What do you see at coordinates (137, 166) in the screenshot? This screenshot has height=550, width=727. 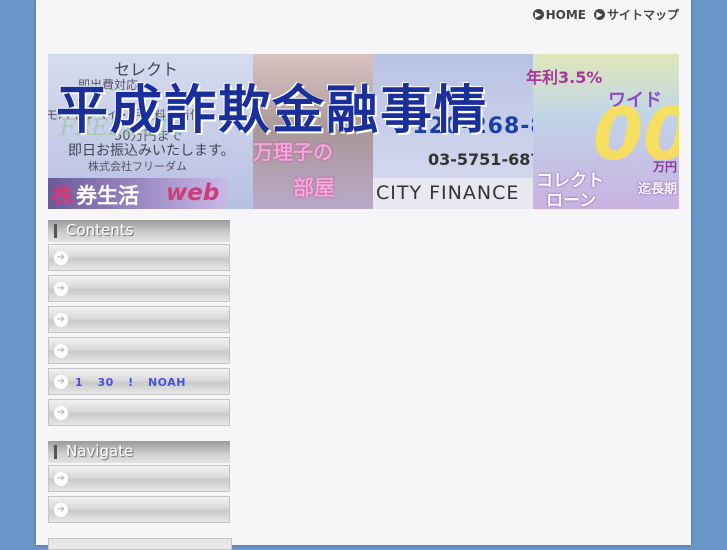 I see `banner-company: 株式会社フリーダム` at bounding box center [137, 166].